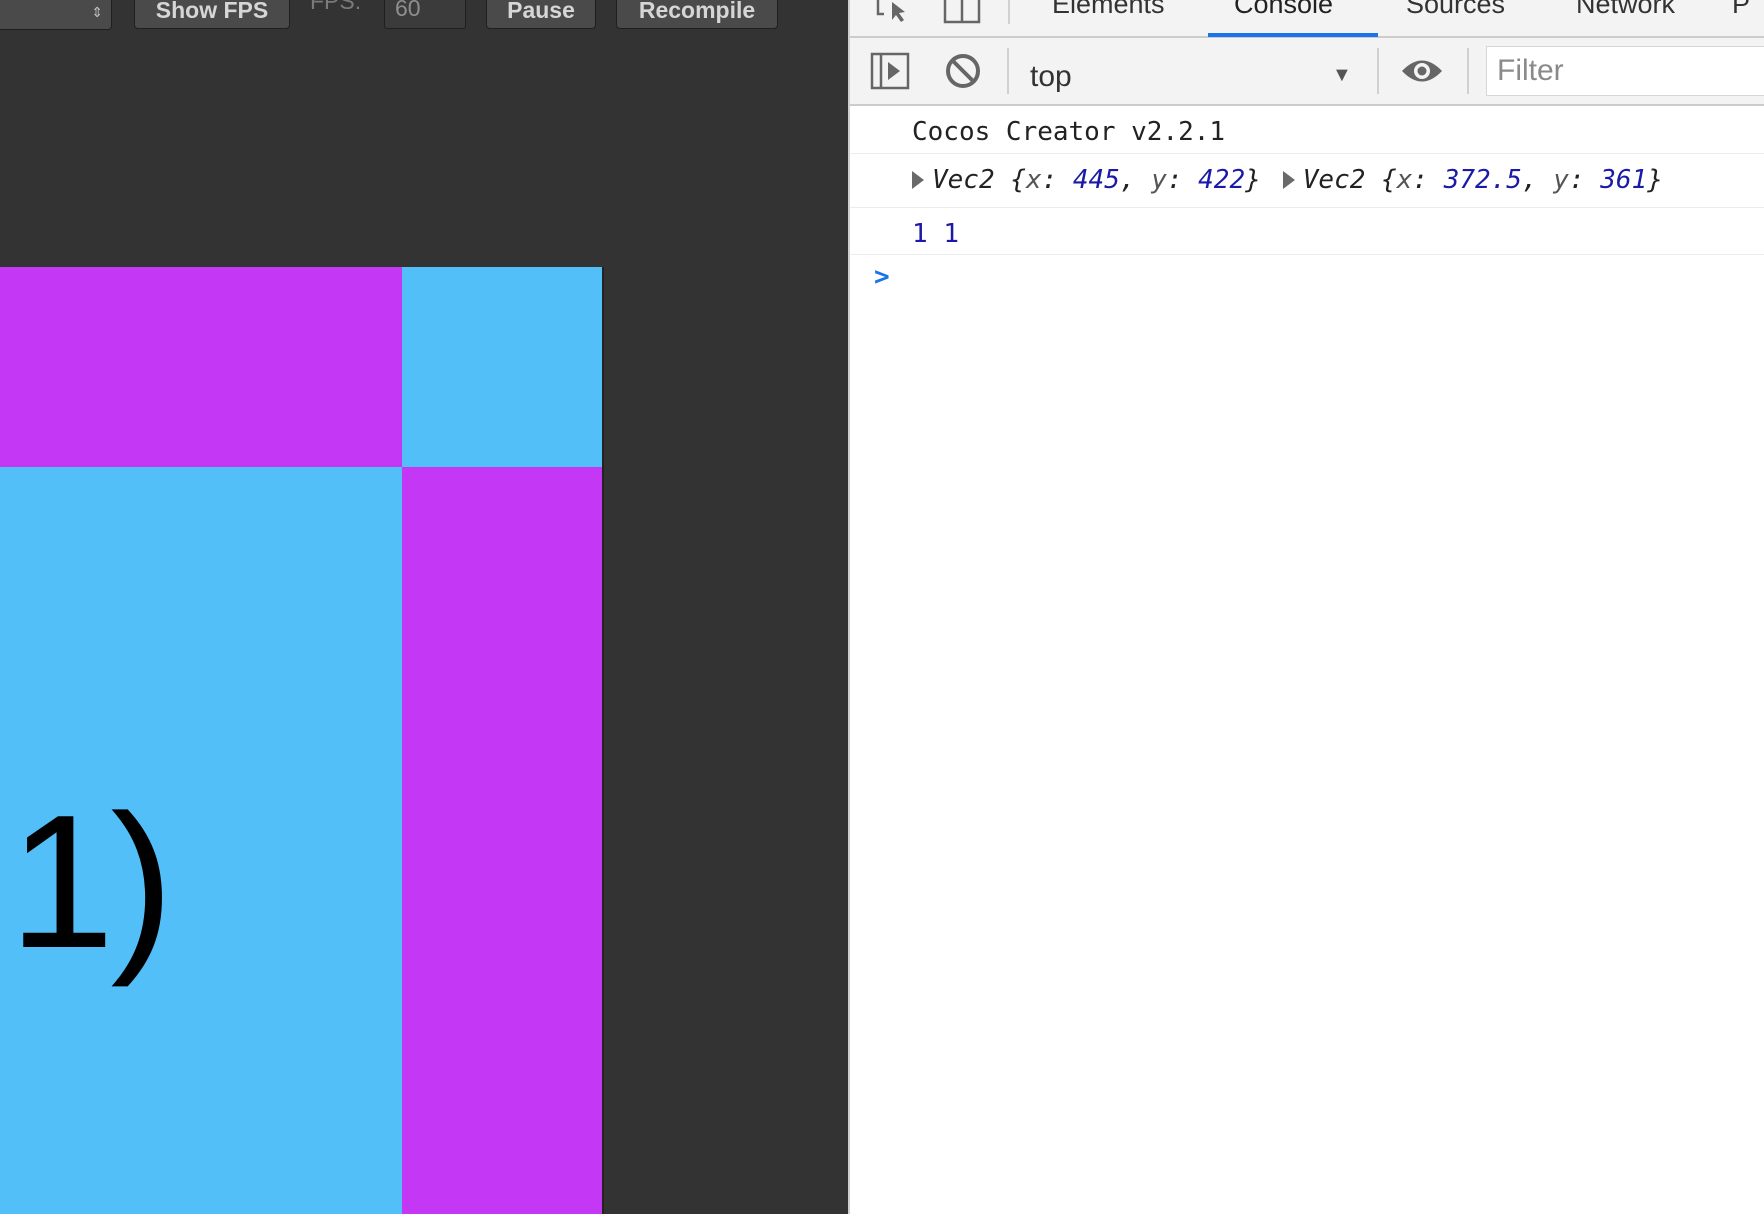 The height and width of the screenshot is (1214, 1764). I want to click on tile-cyan-top-right, so click(502, 367).